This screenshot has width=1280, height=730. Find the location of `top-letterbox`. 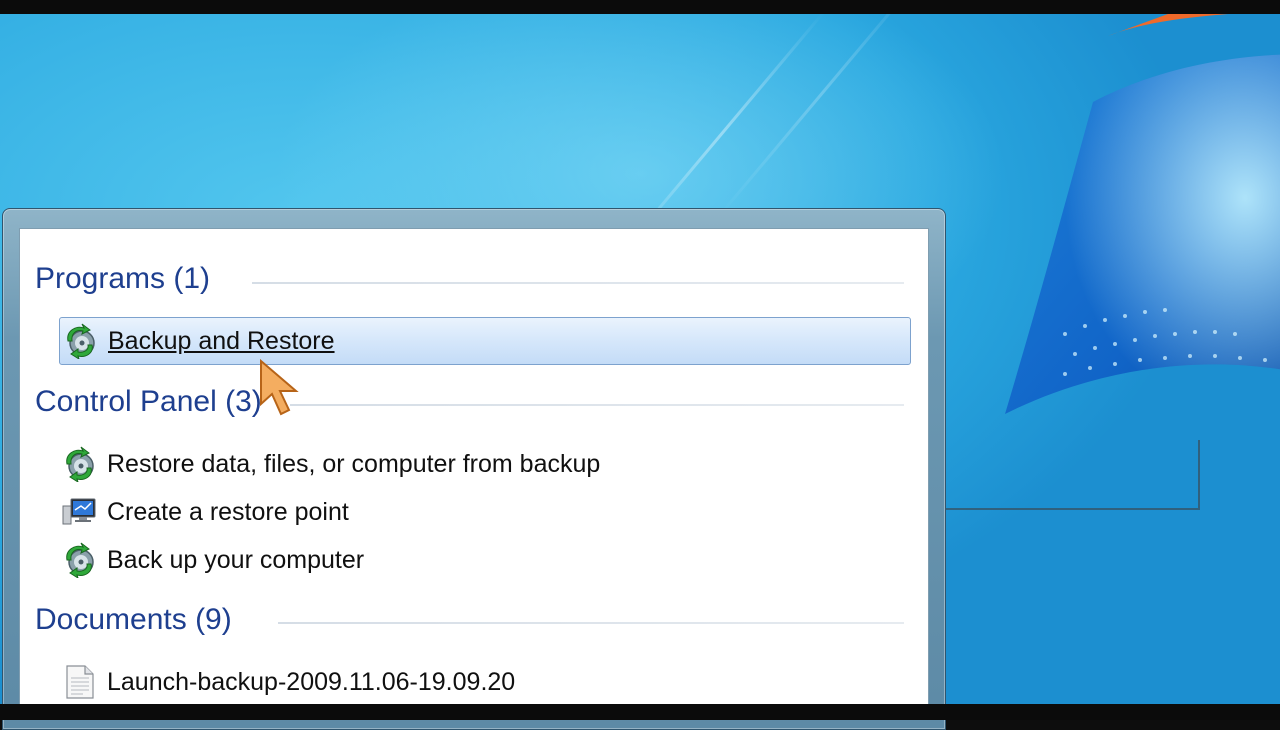

top-letterbox is located at coordinates (640, 7).